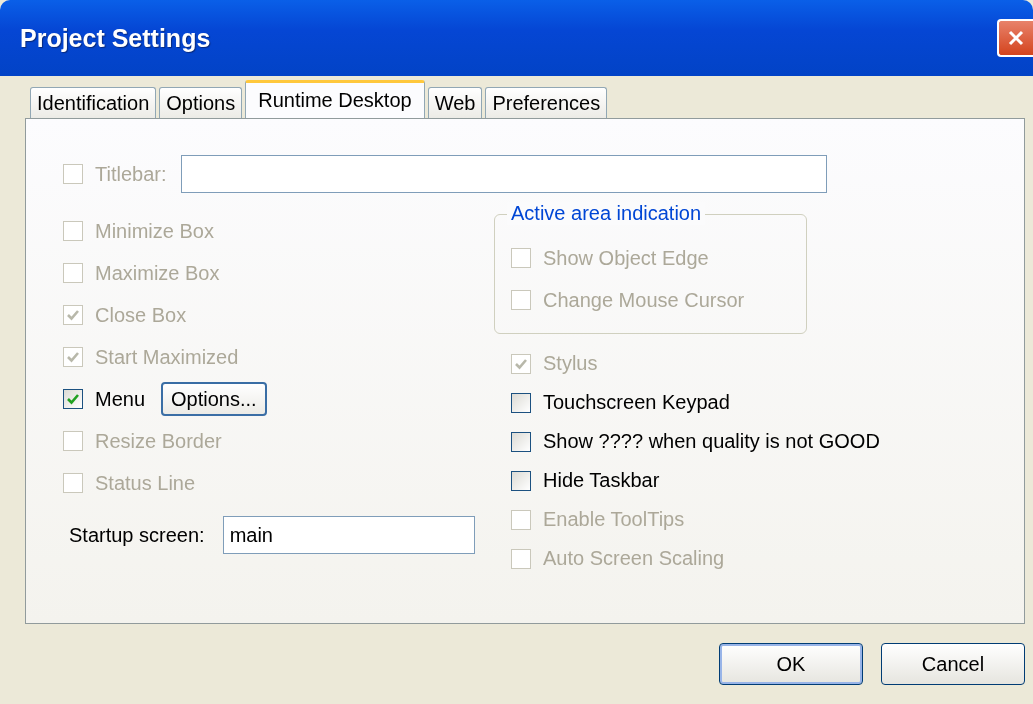  What do you see at coordinates (167, 357) in the screenshot?
I see `checkbox-label: Start Maximized` at bounding box center [167, 357].